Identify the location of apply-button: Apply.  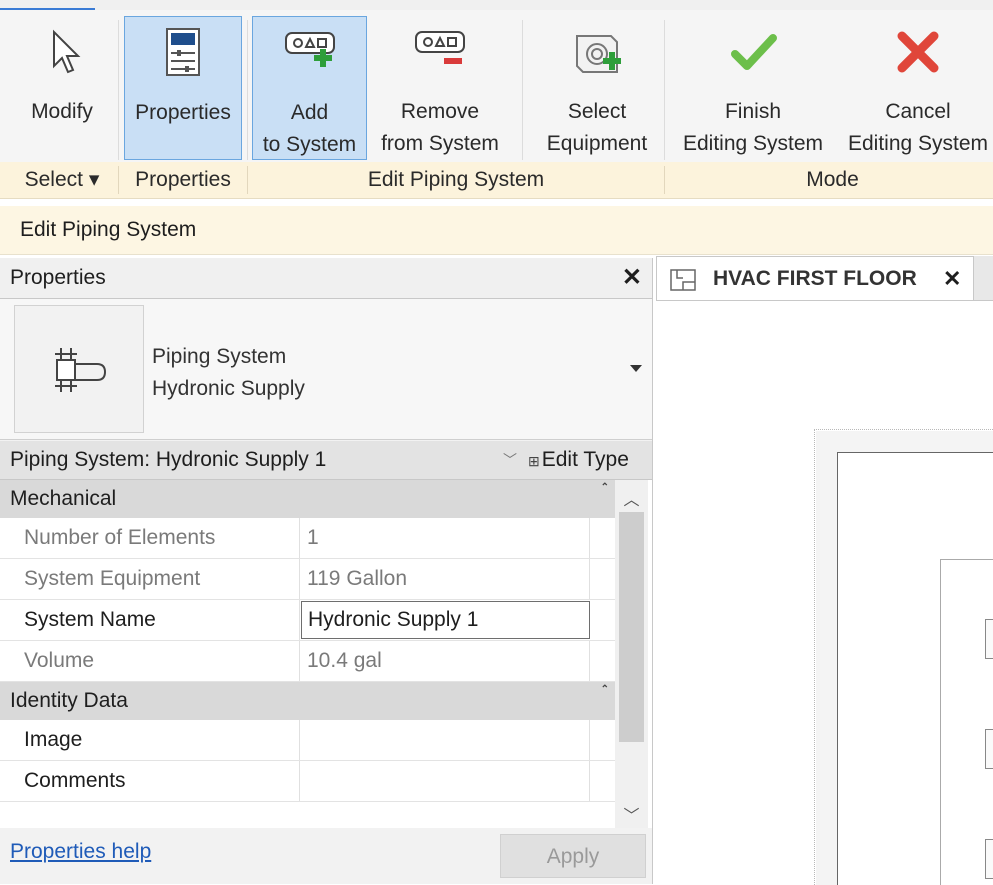
(573, 856).